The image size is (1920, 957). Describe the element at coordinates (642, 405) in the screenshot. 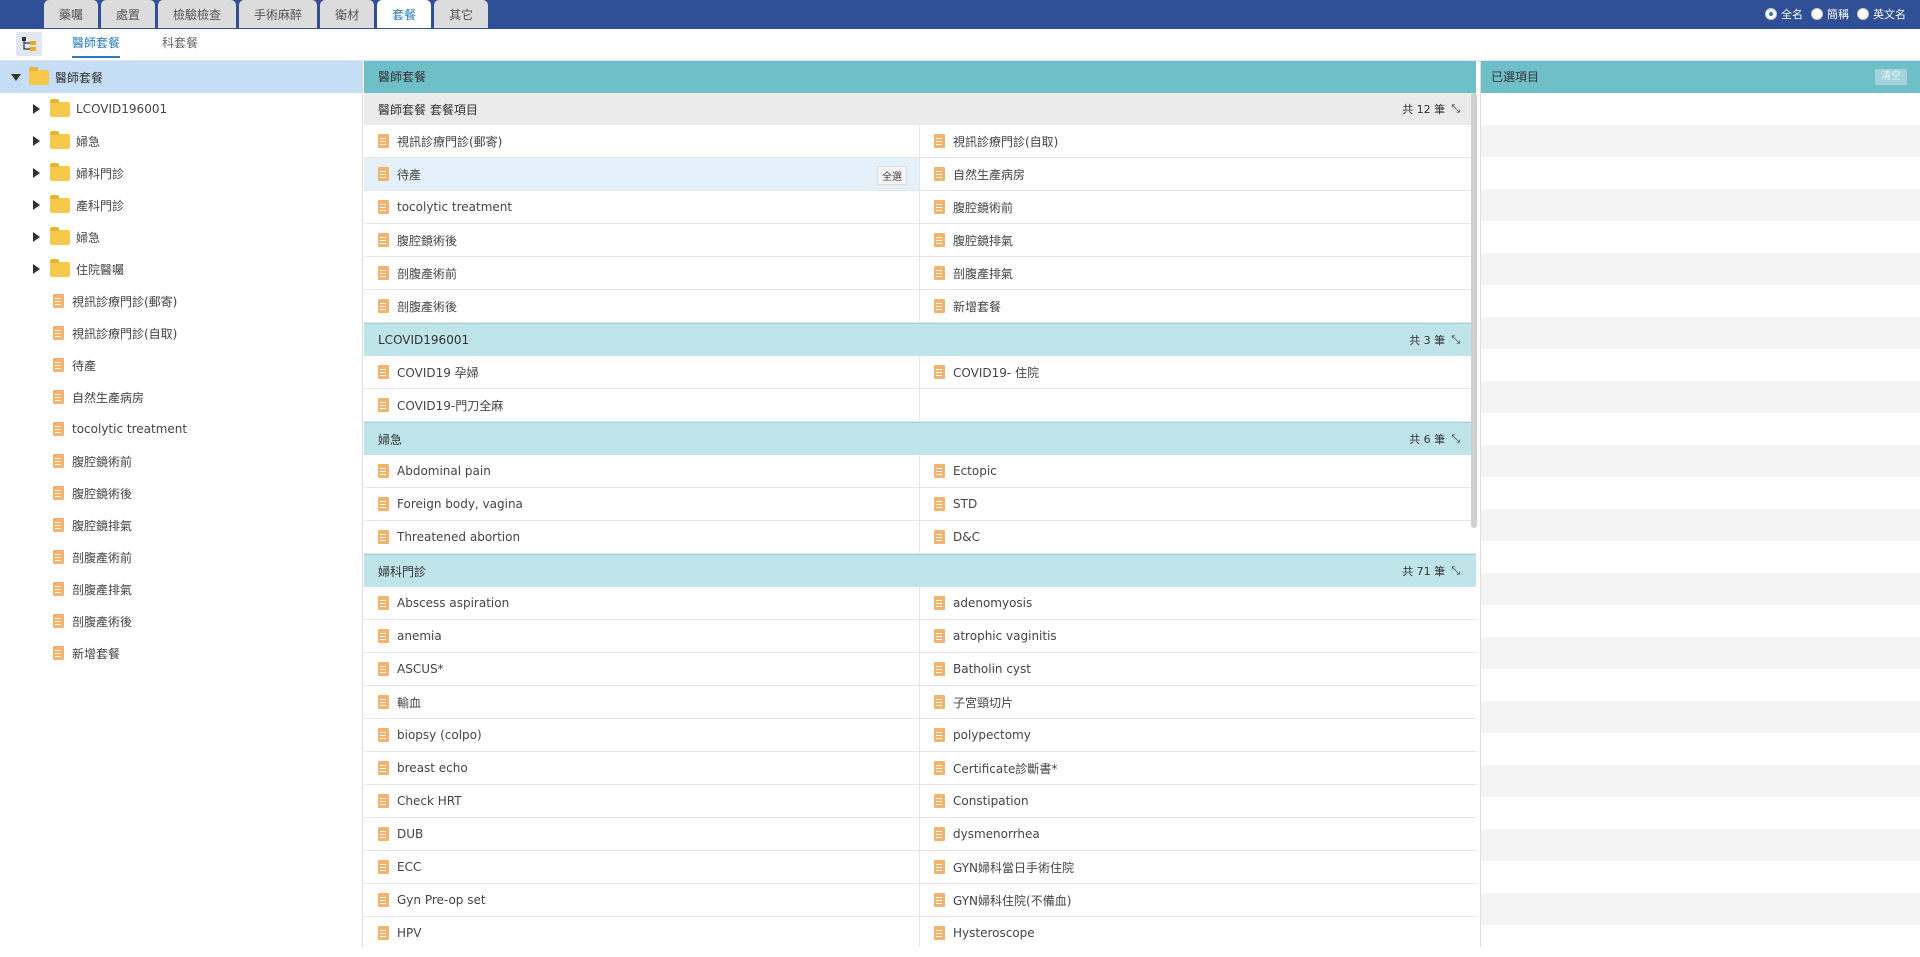

I see `set-item: COVID19-門刀全麻` at that location.